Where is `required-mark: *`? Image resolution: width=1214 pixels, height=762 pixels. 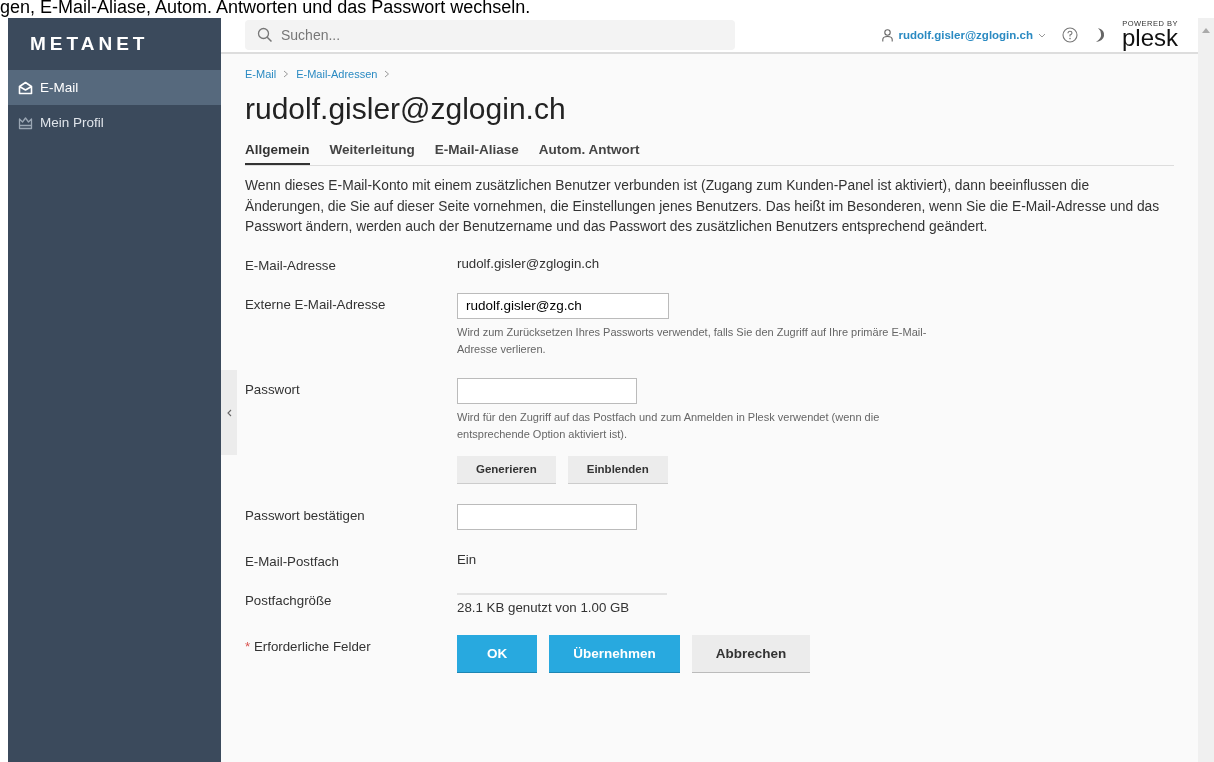 required-mark: * is located at coordinates (248, 646).